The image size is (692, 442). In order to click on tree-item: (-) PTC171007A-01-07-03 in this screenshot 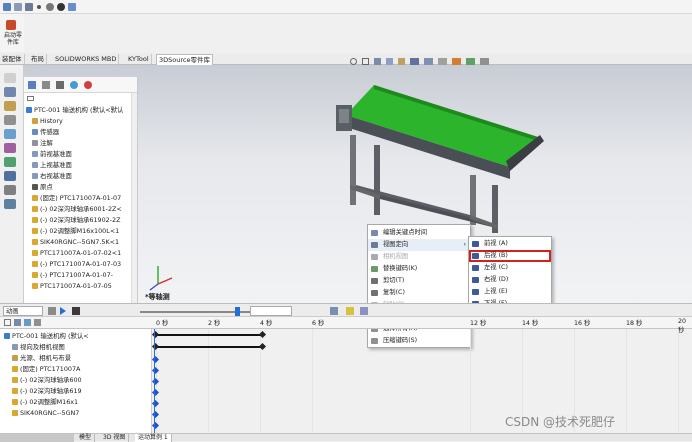, I will do `click(76, 264)`.